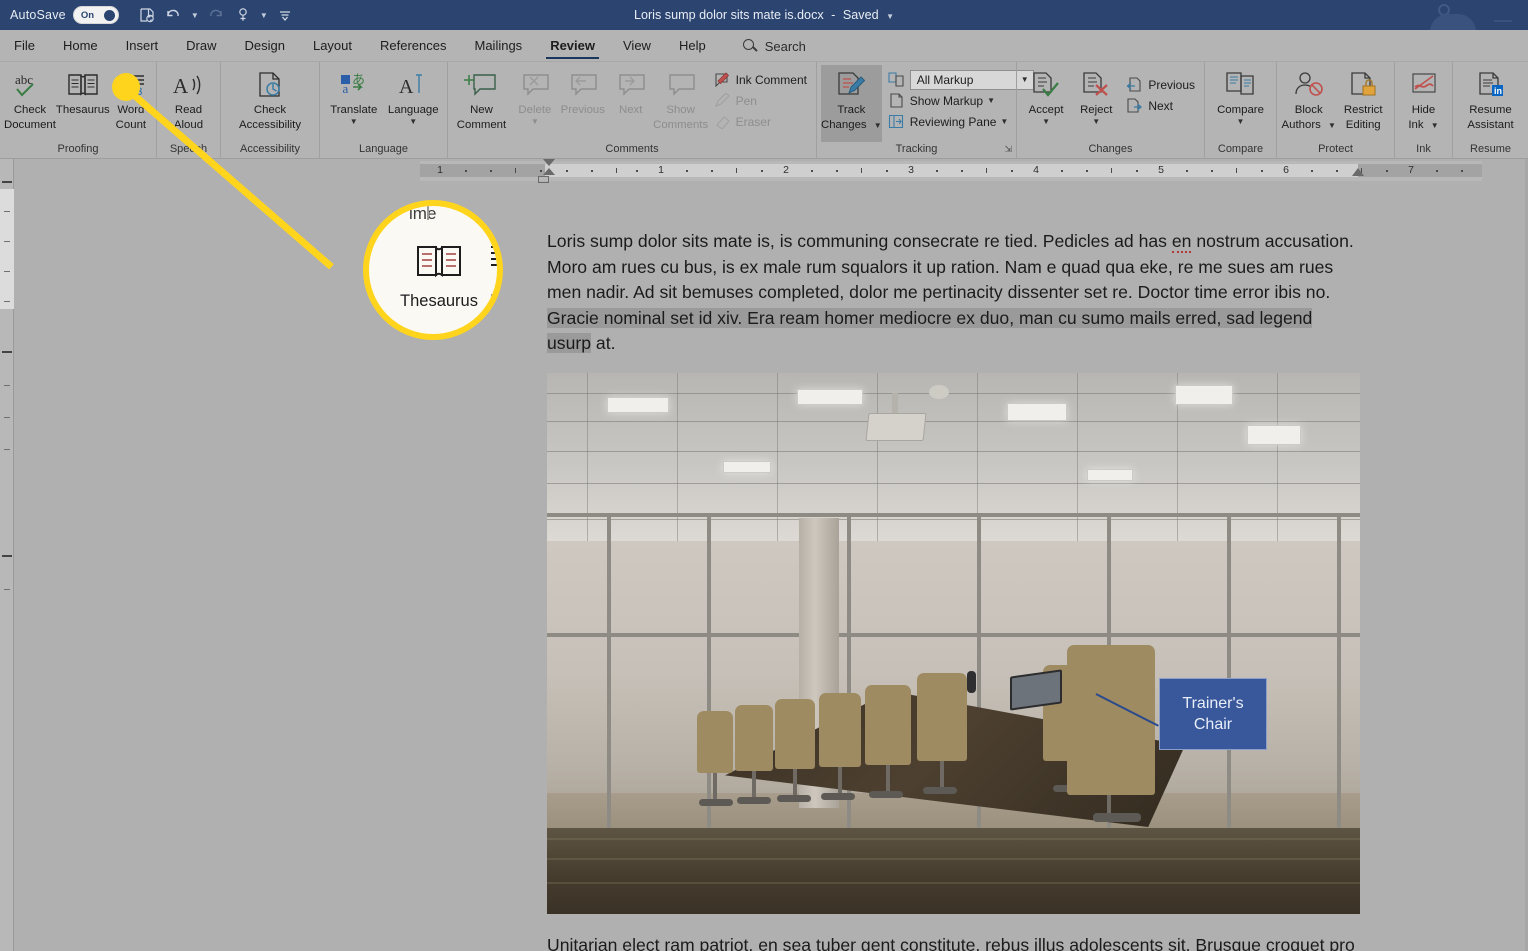 The width and height of the screenshot is (1528, 951). What do you see at coordinates (126, 87) in the screenshot?
I see `annotation-origin-dot` at bounding box center [126, 87].